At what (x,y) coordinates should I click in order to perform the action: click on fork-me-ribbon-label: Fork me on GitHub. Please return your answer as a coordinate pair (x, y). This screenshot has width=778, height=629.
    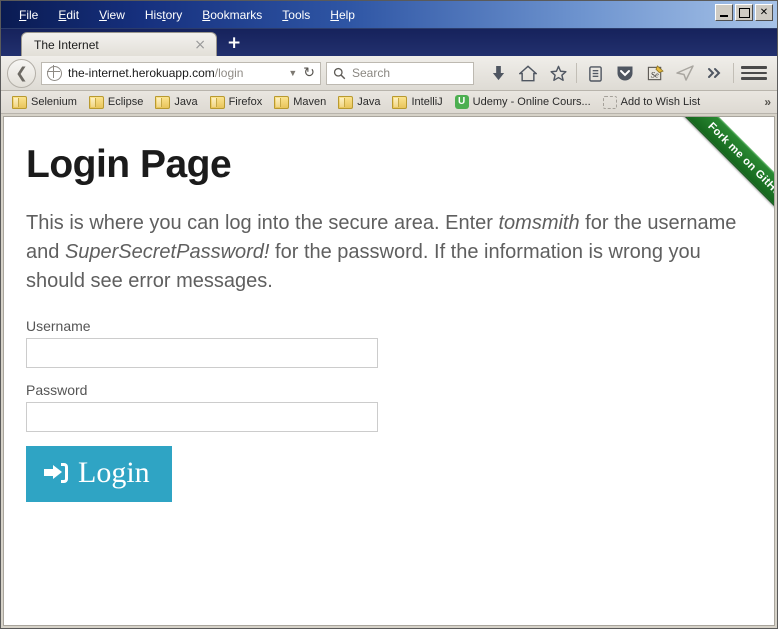
    Looking at the image, I should click on (717, 183).